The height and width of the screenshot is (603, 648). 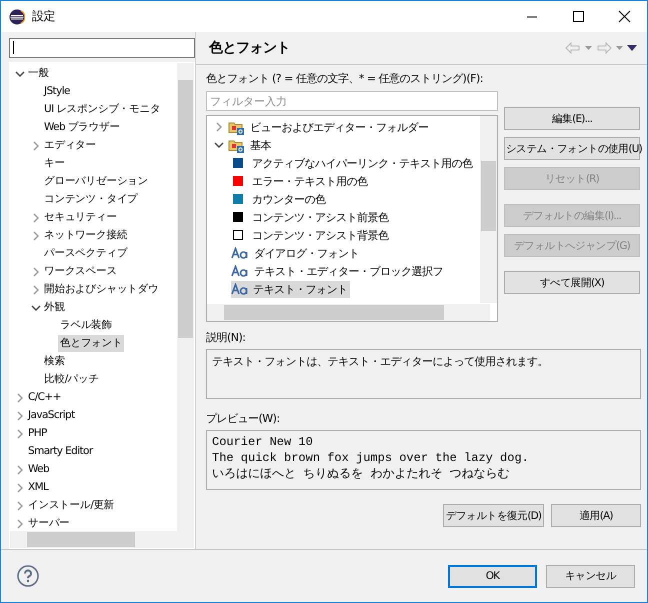 What do you see at coordinates (102, 48) in the screenshot?
I see `filter-field` at bounding box center [102, 48].